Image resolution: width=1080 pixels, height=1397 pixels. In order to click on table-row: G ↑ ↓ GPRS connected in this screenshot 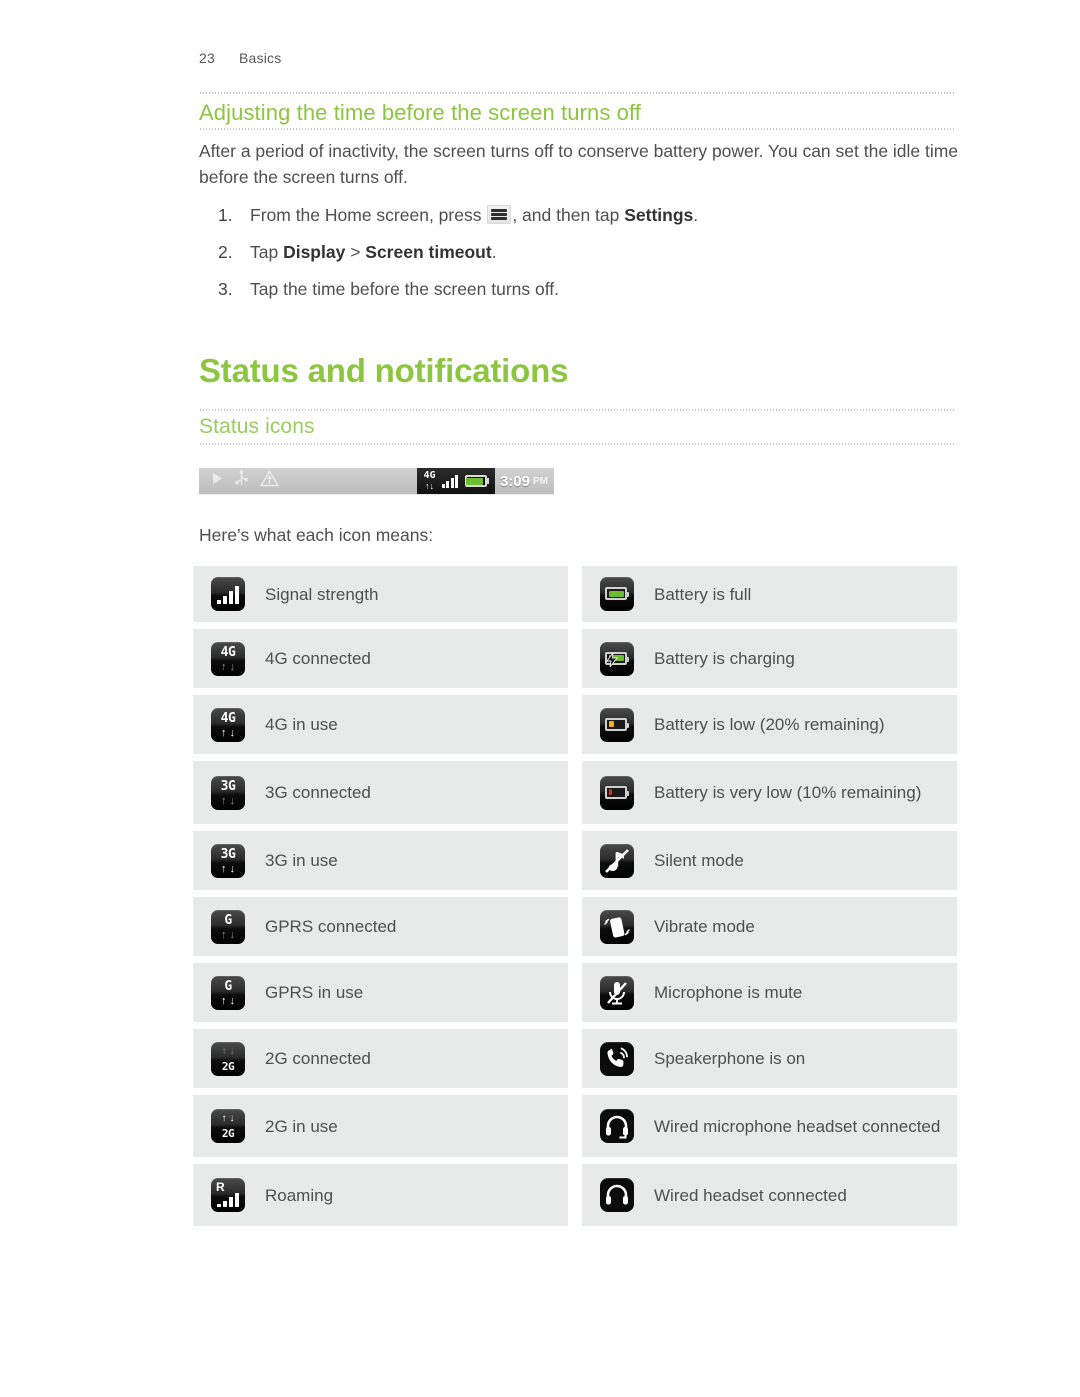, I will do `click(380, 926)`.